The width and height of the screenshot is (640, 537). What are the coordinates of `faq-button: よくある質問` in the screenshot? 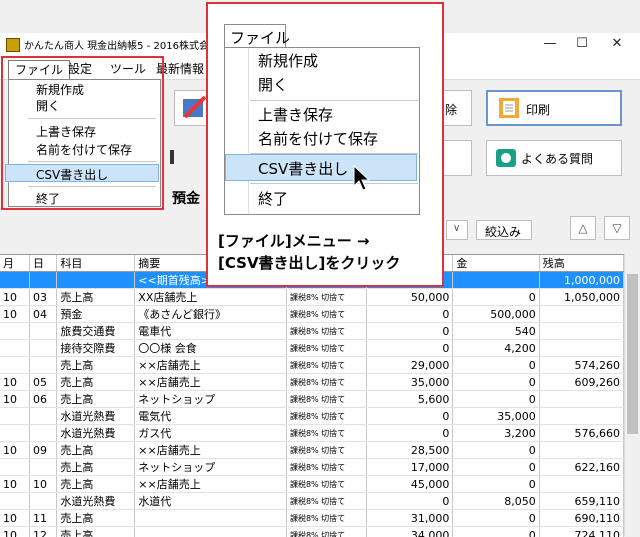 It's located at (554, 158).